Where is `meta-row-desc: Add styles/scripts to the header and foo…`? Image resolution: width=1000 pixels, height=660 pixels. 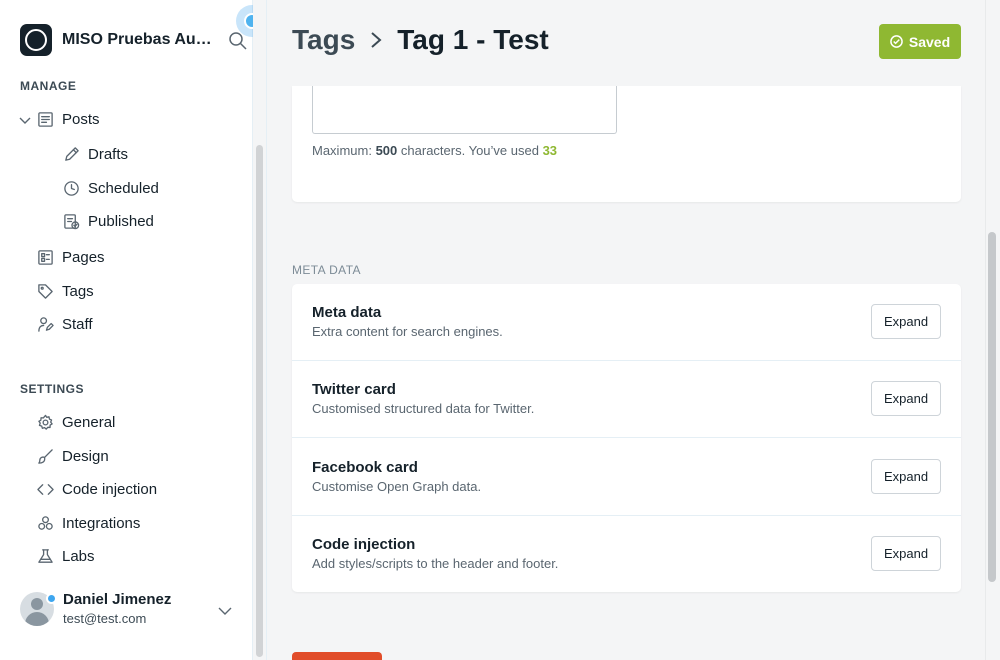
meta-row-desc: Add styles/scripts to the header and foo… is located at coordinates (435, 563).